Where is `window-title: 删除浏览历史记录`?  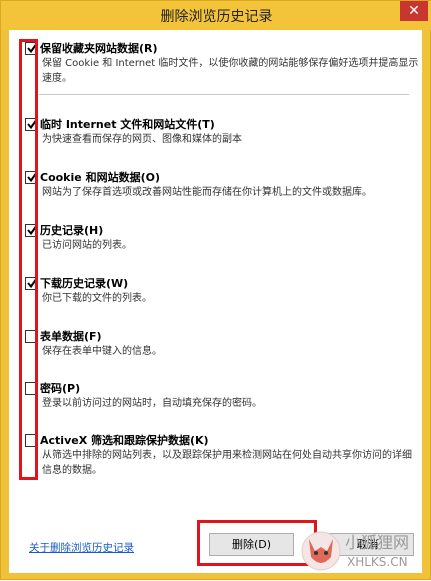 window-title: 删除浏览历史记录 is located at coordinates (216, 17).